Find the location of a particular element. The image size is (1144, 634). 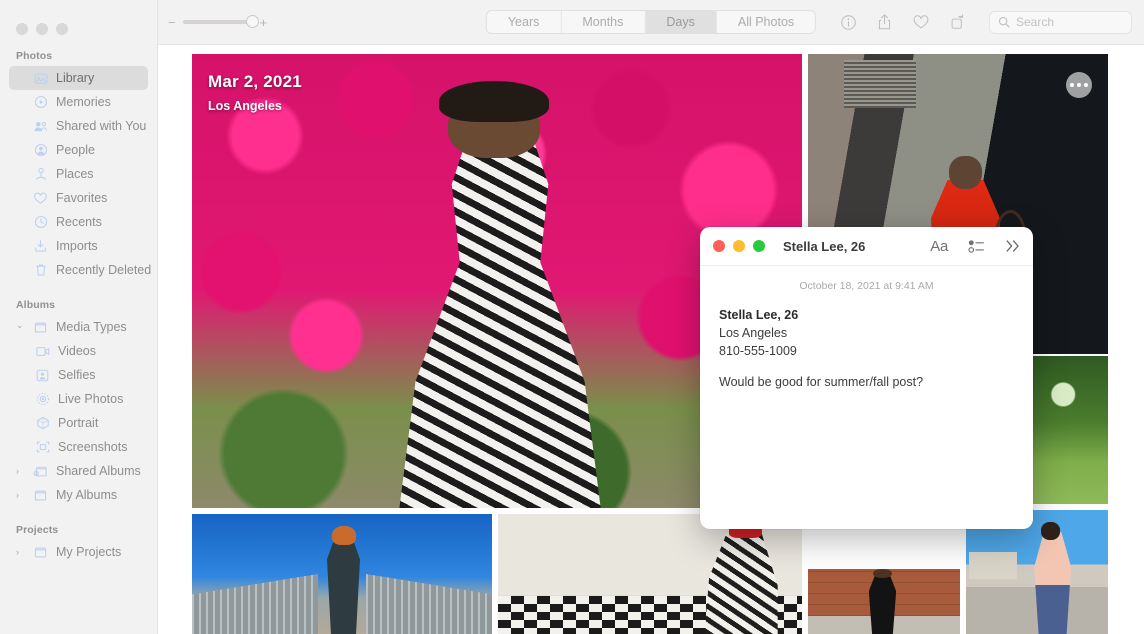

portrait-icon is located at coordinates (42, 423).